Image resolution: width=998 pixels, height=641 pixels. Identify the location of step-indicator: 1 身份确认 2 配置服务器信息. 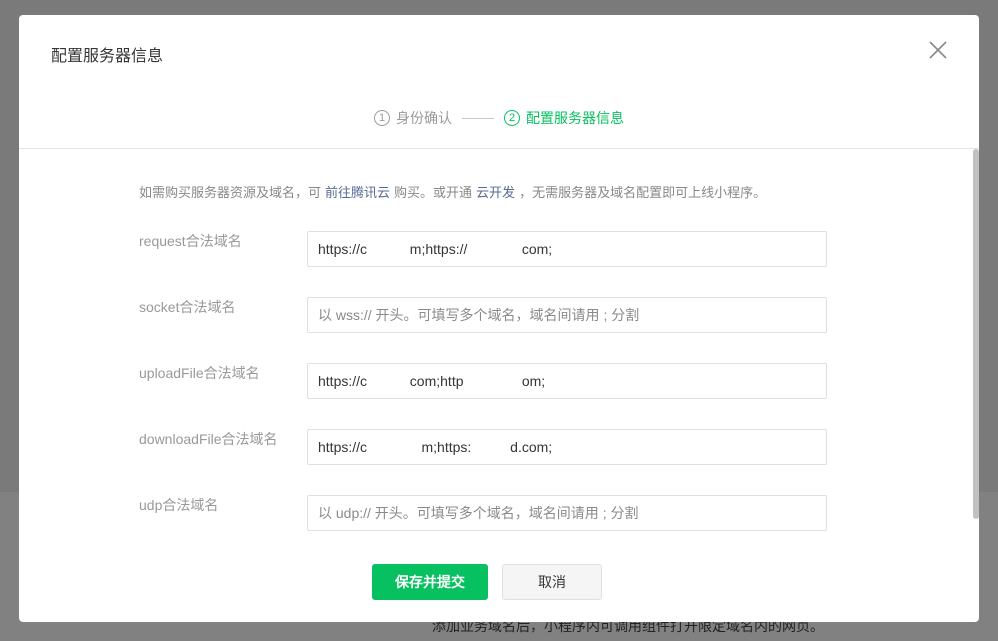
(499, 118).